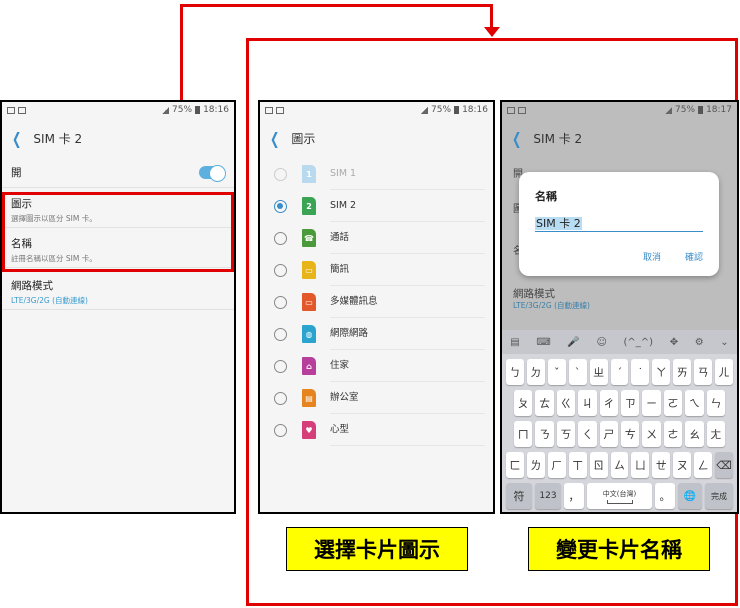 The width and height of the screenshot is (740, 608). I want to click on network-mode-row: 網路模式 LTE/3G/2G (自動連線), so click(118, 289).